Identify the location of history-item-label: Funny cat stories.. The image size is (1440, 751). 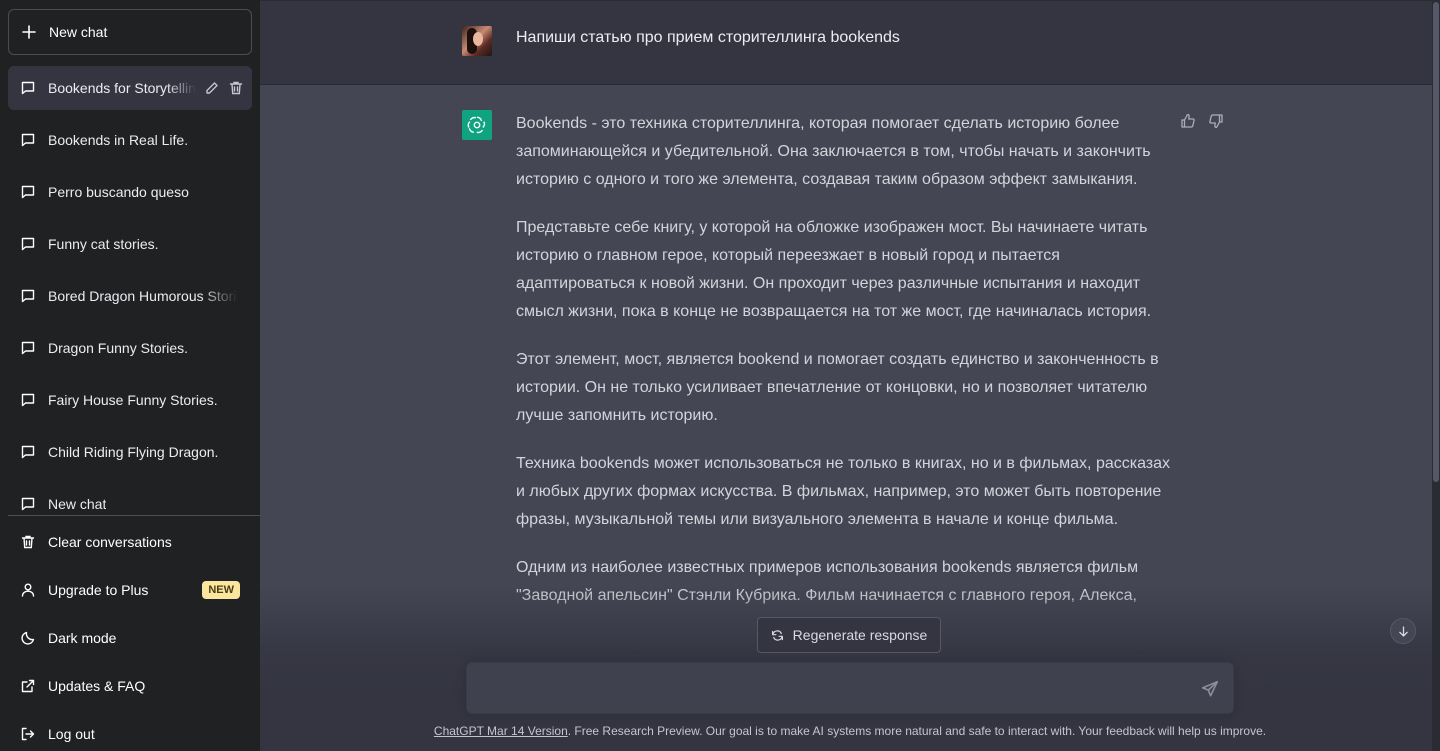
(103, 244).